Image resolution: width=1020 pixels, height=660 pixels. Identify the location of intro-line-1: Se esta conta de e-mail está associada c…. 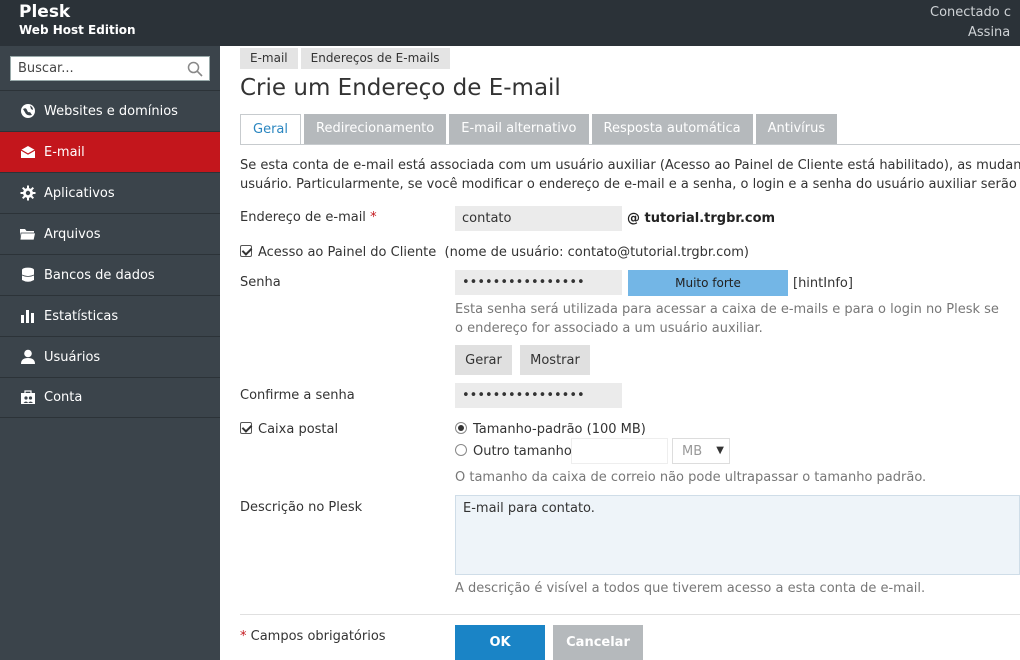
(630, 165).